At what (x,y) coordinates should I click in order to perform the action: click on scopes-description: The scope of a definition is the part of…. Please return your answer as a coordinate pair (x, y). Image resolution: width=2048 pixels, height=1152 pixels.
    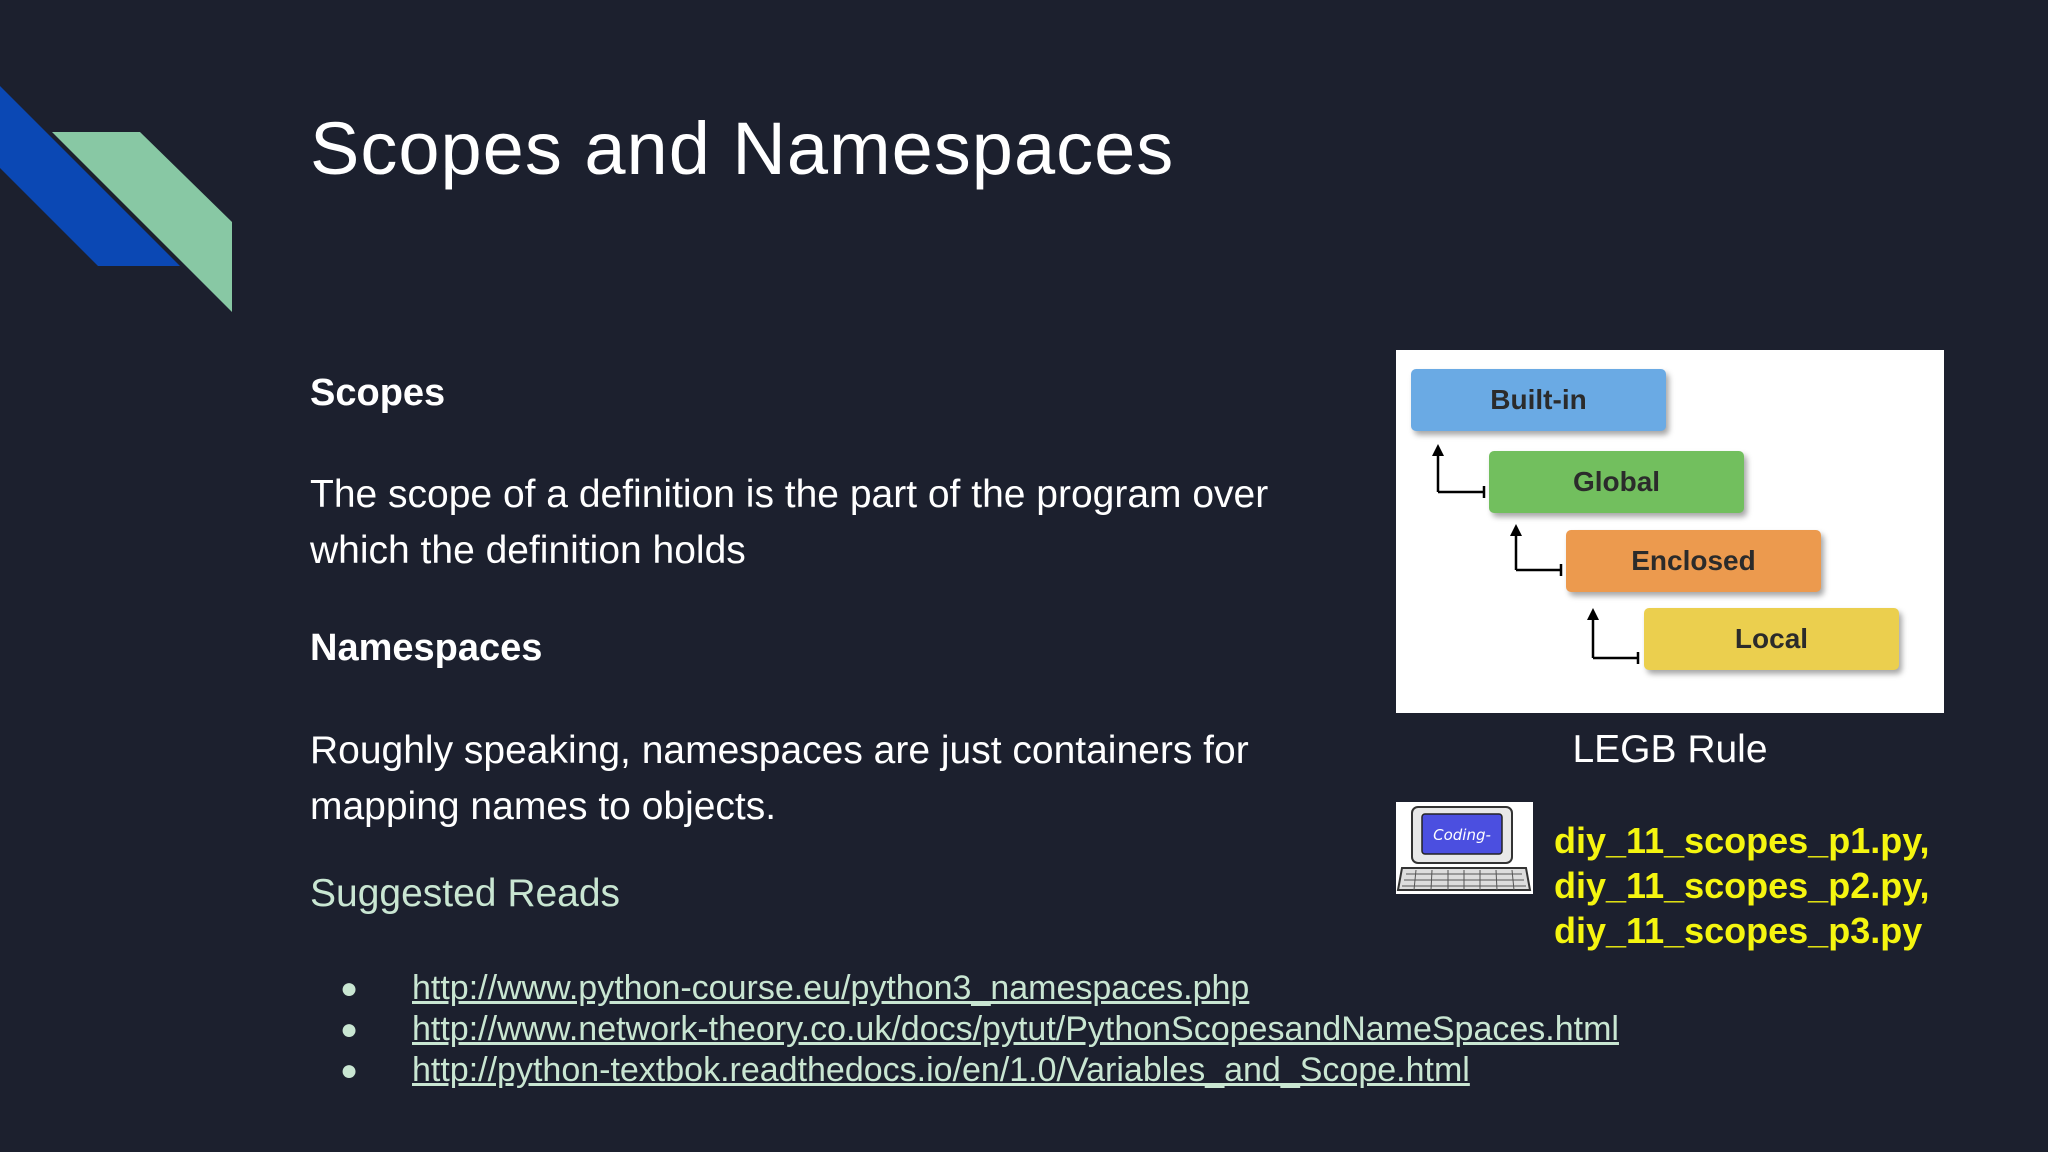
    Looking at the image, I should click on (810, 523).